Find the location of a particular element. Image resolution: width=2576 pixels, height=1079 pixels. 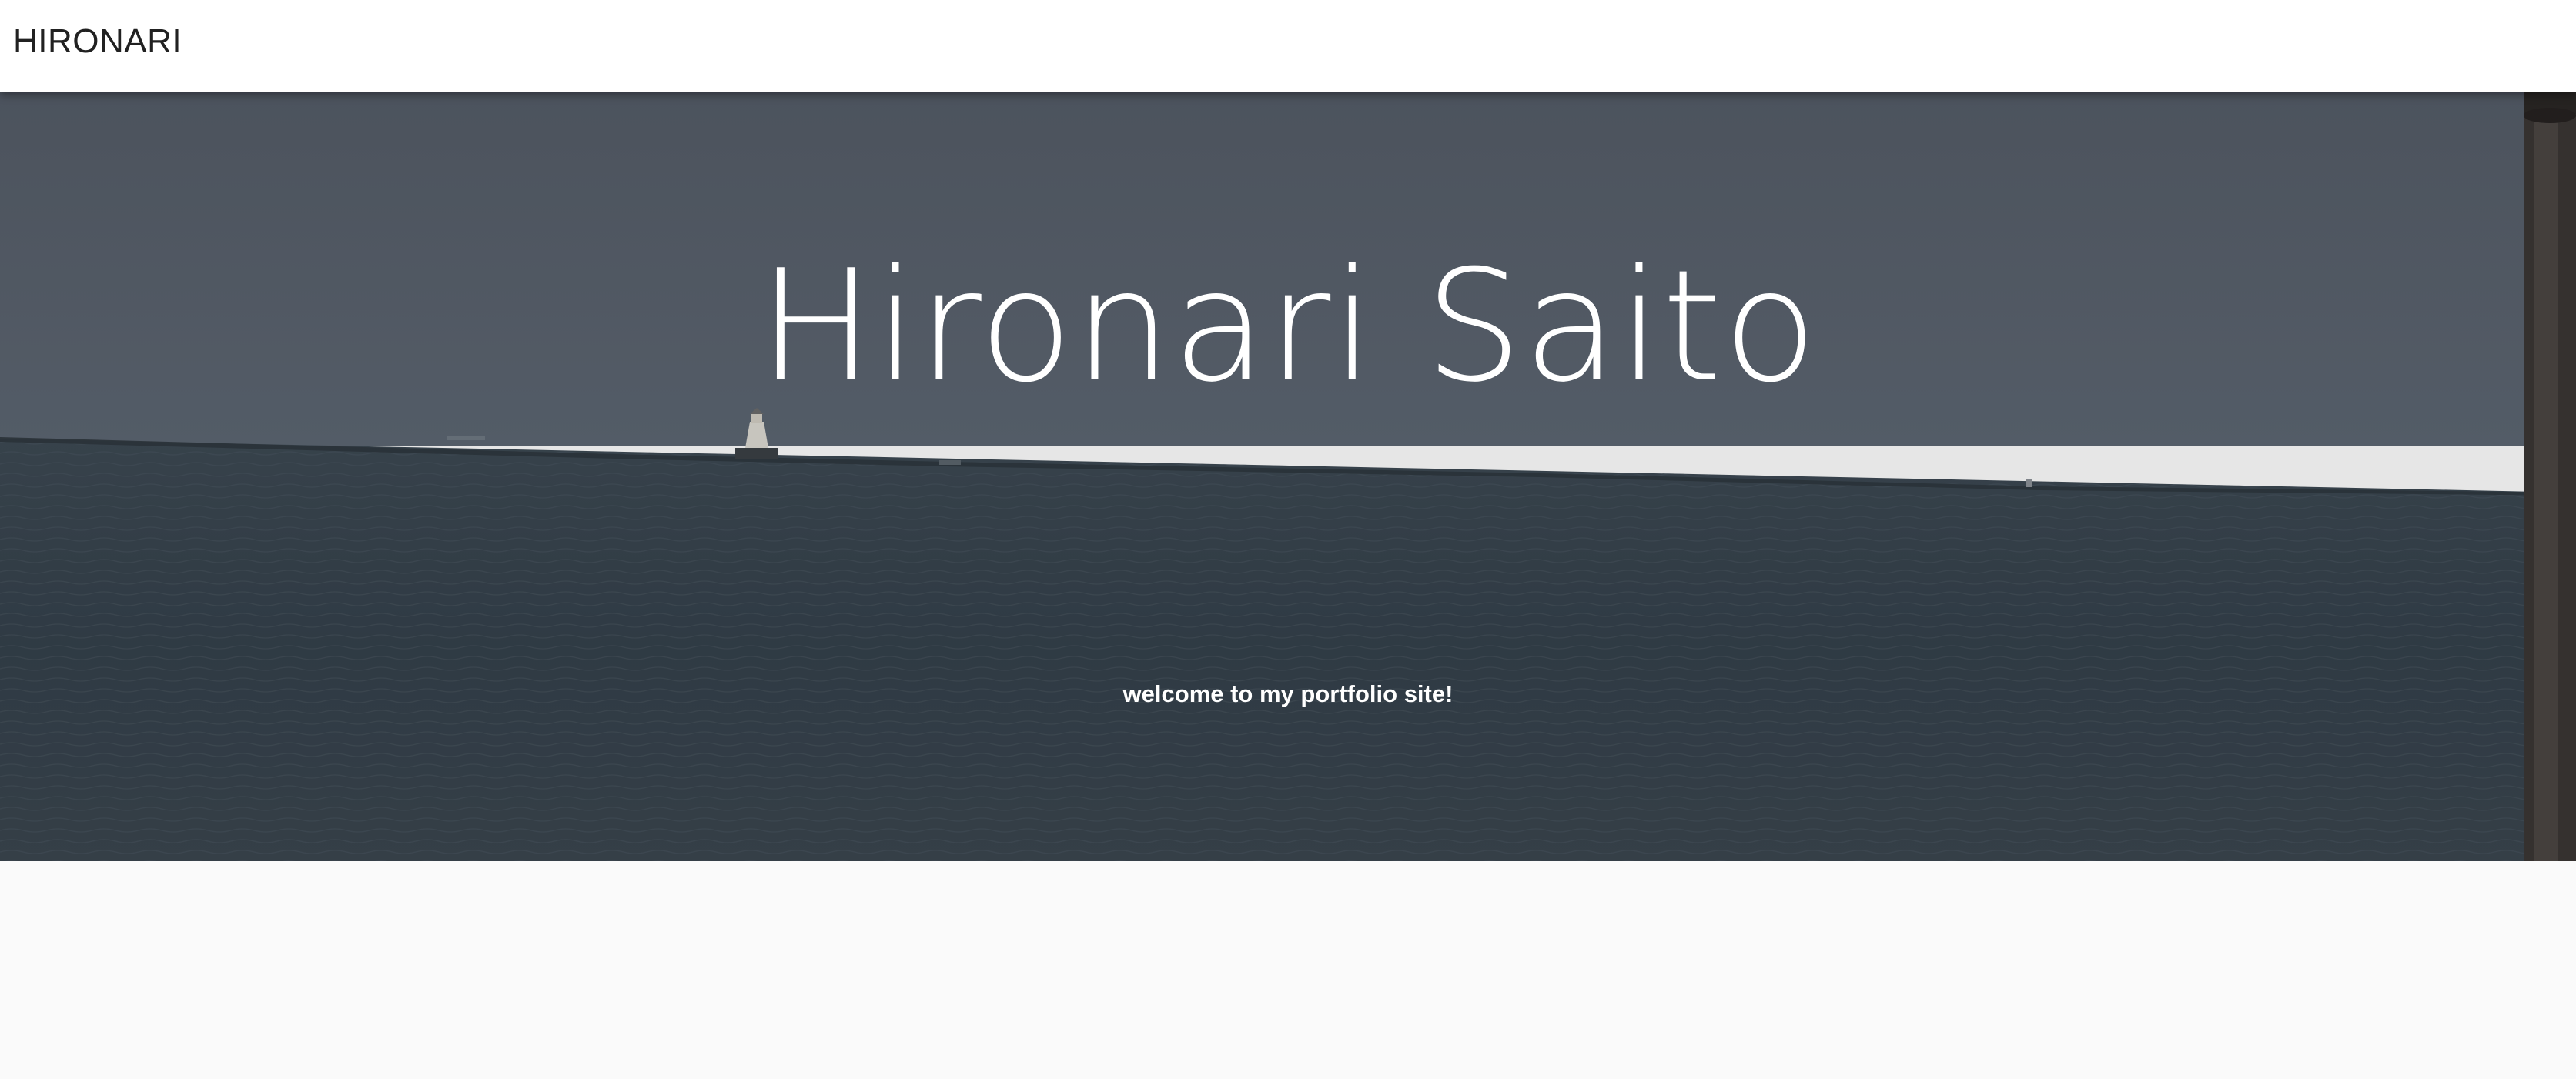

app-bar: HIRONARI is located at coordinates (1288, 46).